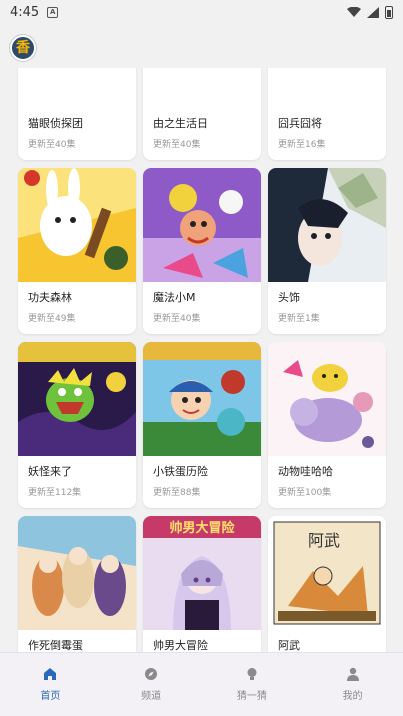 The height and width of the screenshot is (716, 403). I want to click on comic-card: 帅男大冒险 帅男大冒险, so click(202, 584).